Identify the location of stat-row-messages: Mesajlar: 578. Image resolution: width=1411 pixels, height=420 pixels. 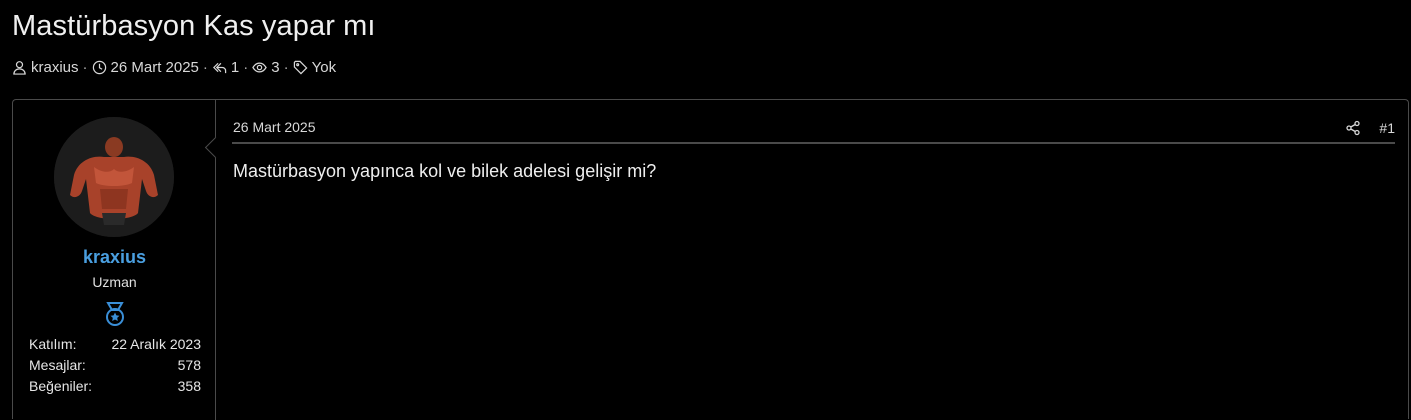
(115, 365).